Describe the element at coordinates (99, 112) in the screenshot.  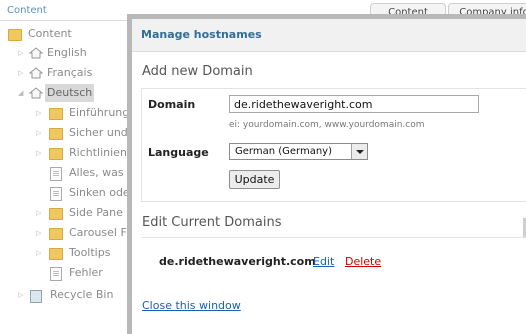
I see `tree-label: Einführung` at that location.